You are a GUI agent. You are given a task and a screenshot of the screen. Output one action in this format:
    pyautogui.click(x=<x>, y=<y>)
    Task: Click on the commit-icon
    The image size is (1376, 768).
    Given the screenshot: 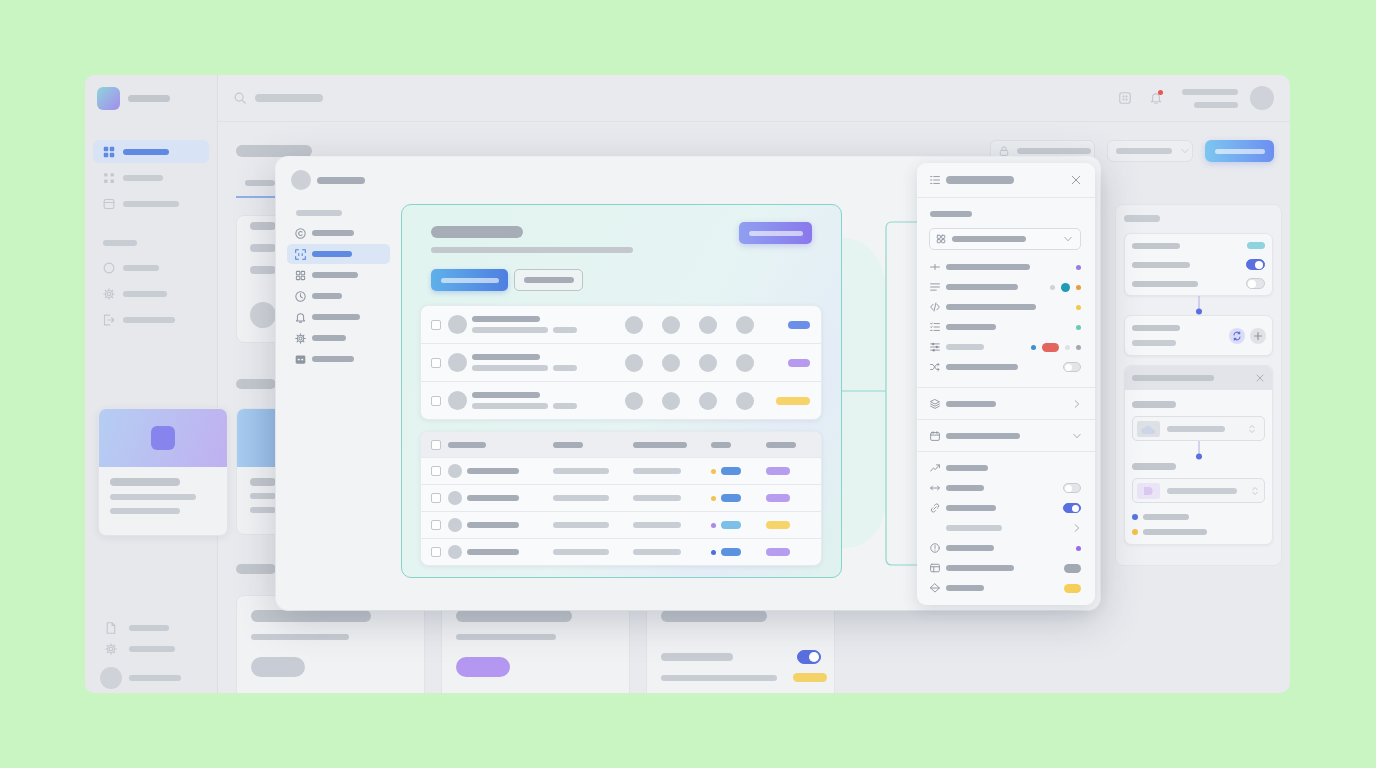 What is the action you would take?
    pyautogui.click(x=935, y=267)
    